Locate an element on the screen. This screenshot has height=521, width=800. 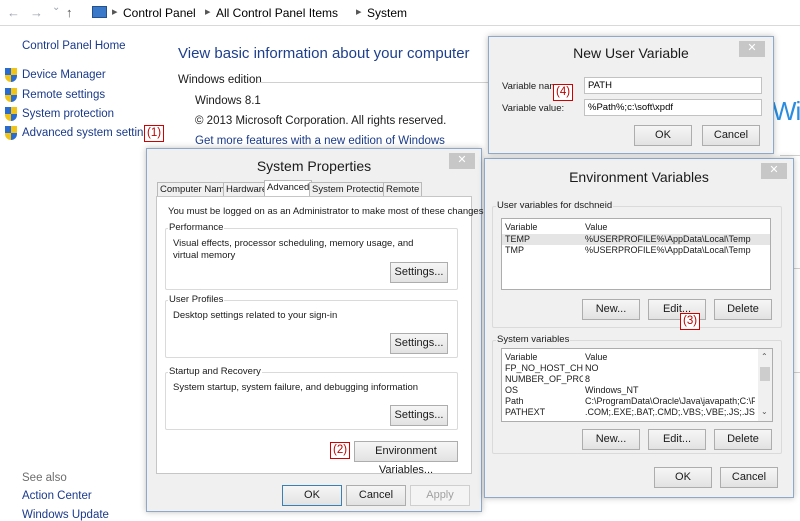
startup-recovery-label: Startup and Recovery is located at coordinates (215, 371).